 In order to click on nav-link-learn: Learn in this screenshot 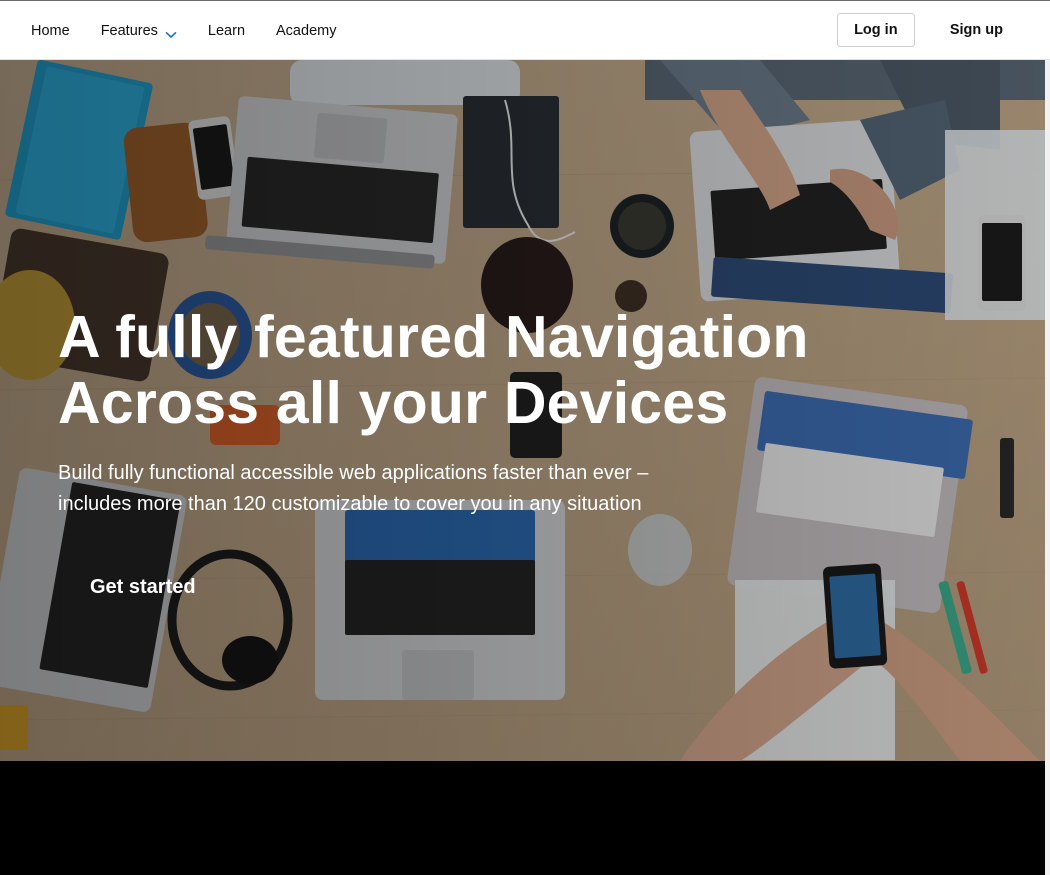, I will do `click(226, 31)`.